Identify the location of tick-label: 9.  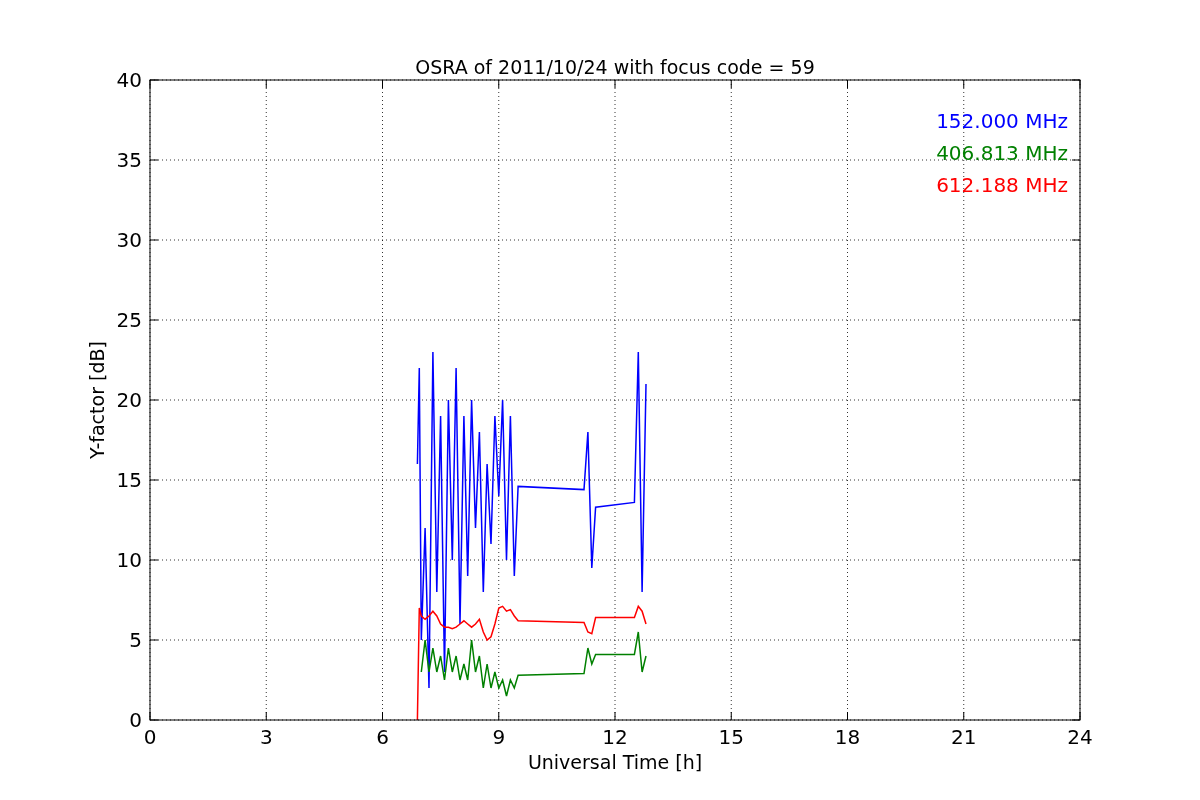
(499, 737).